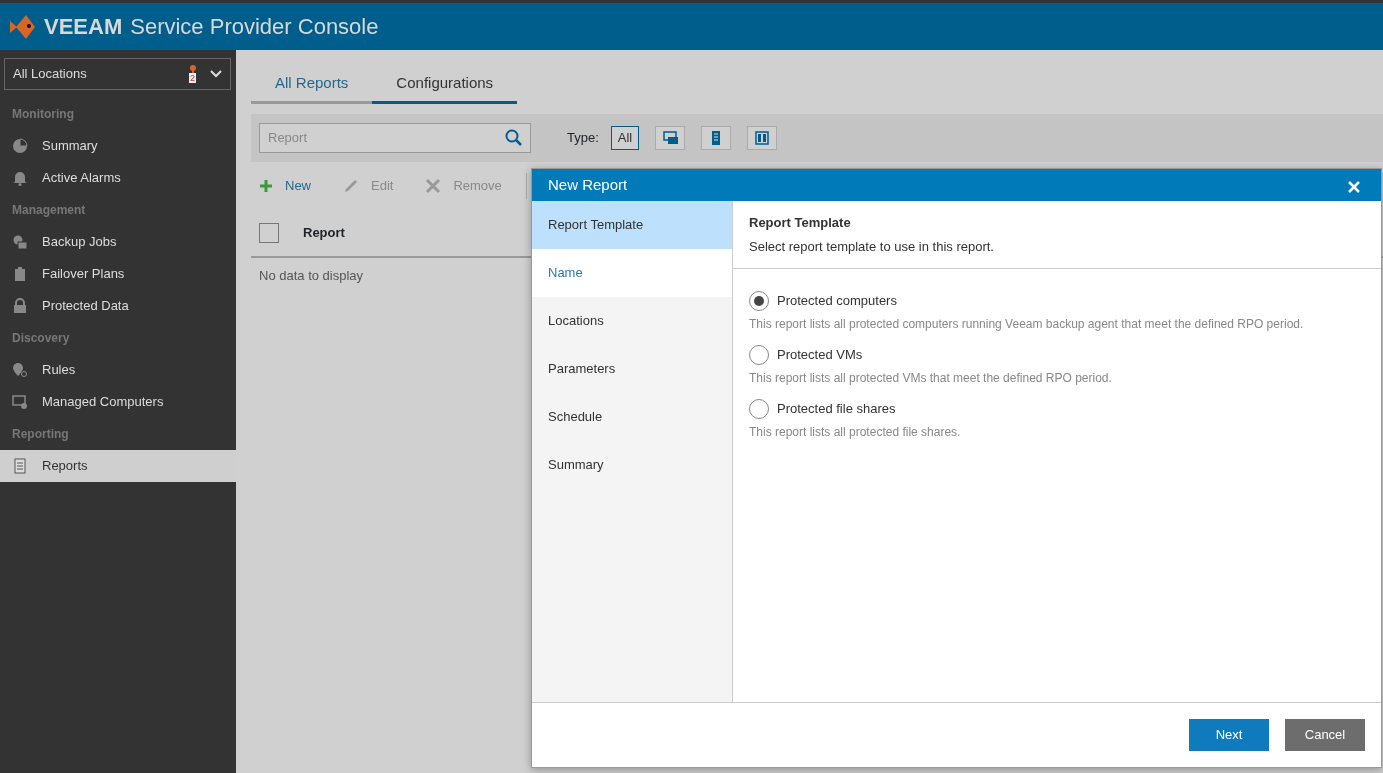 Image resolution: width=1383 pixels, height=773 pixels. What do you see at coordinates (836, 409) in the screenshot?
I see `option-label: Protected file shares` at bounding box center [836, 409].